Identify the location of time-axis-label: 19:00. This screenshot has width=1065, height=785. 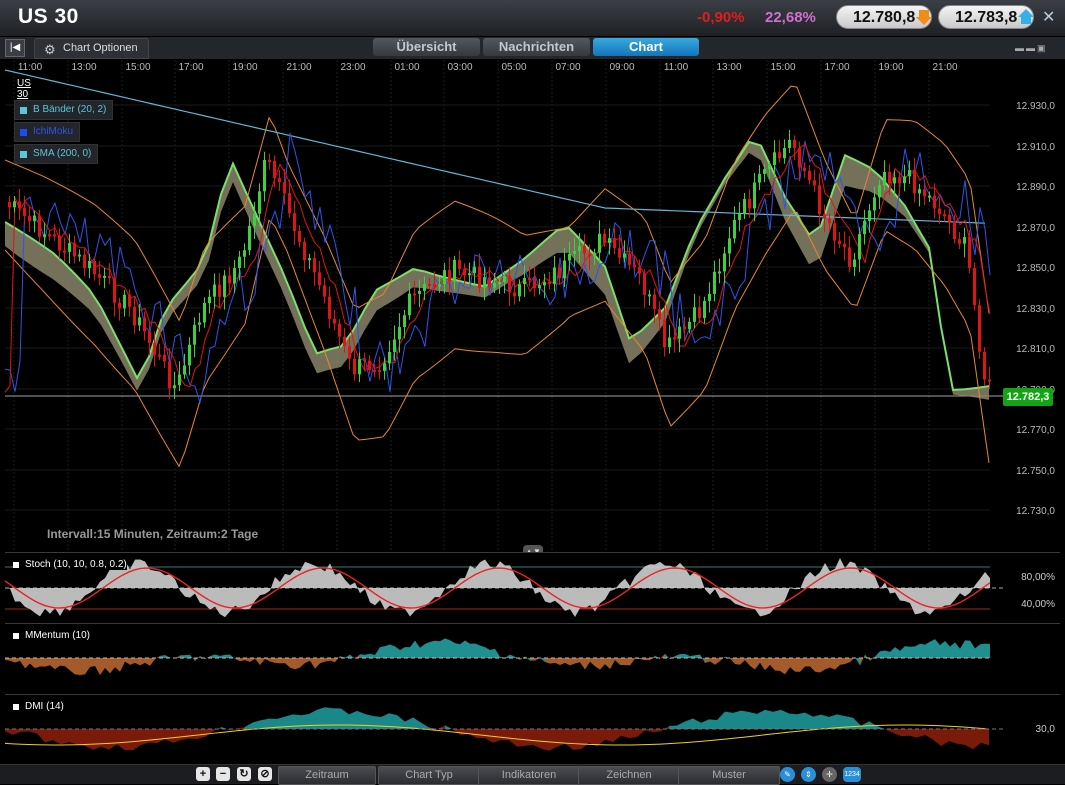
(244, 67).